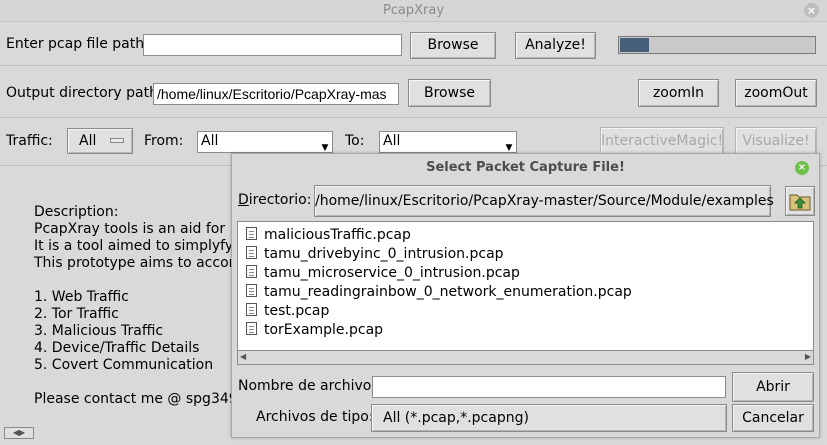 This screenshot has width=827, height=445. Describe the element at coordinates (243, 356) in the screenshot. I see `scroll-left-icon: ◀` at that location.